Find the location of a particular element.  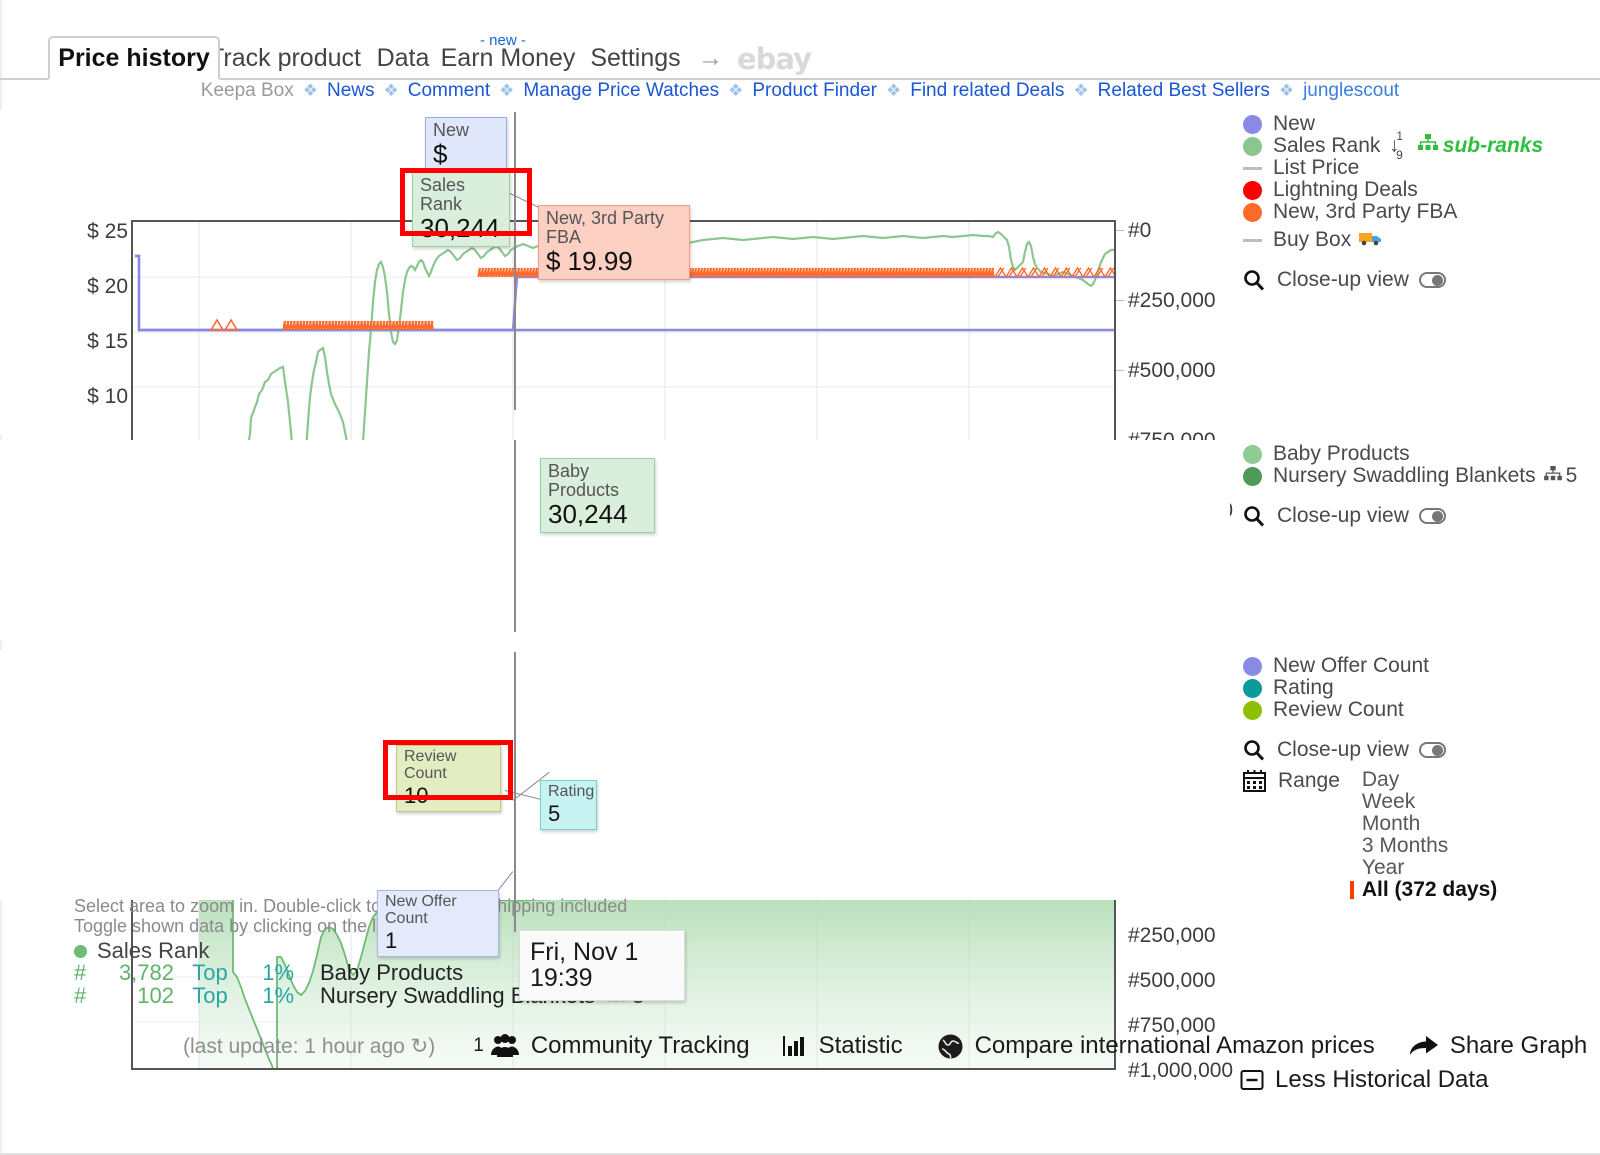

legend-new-offer-count-dot-icon is located at coordinates (1252, 666).